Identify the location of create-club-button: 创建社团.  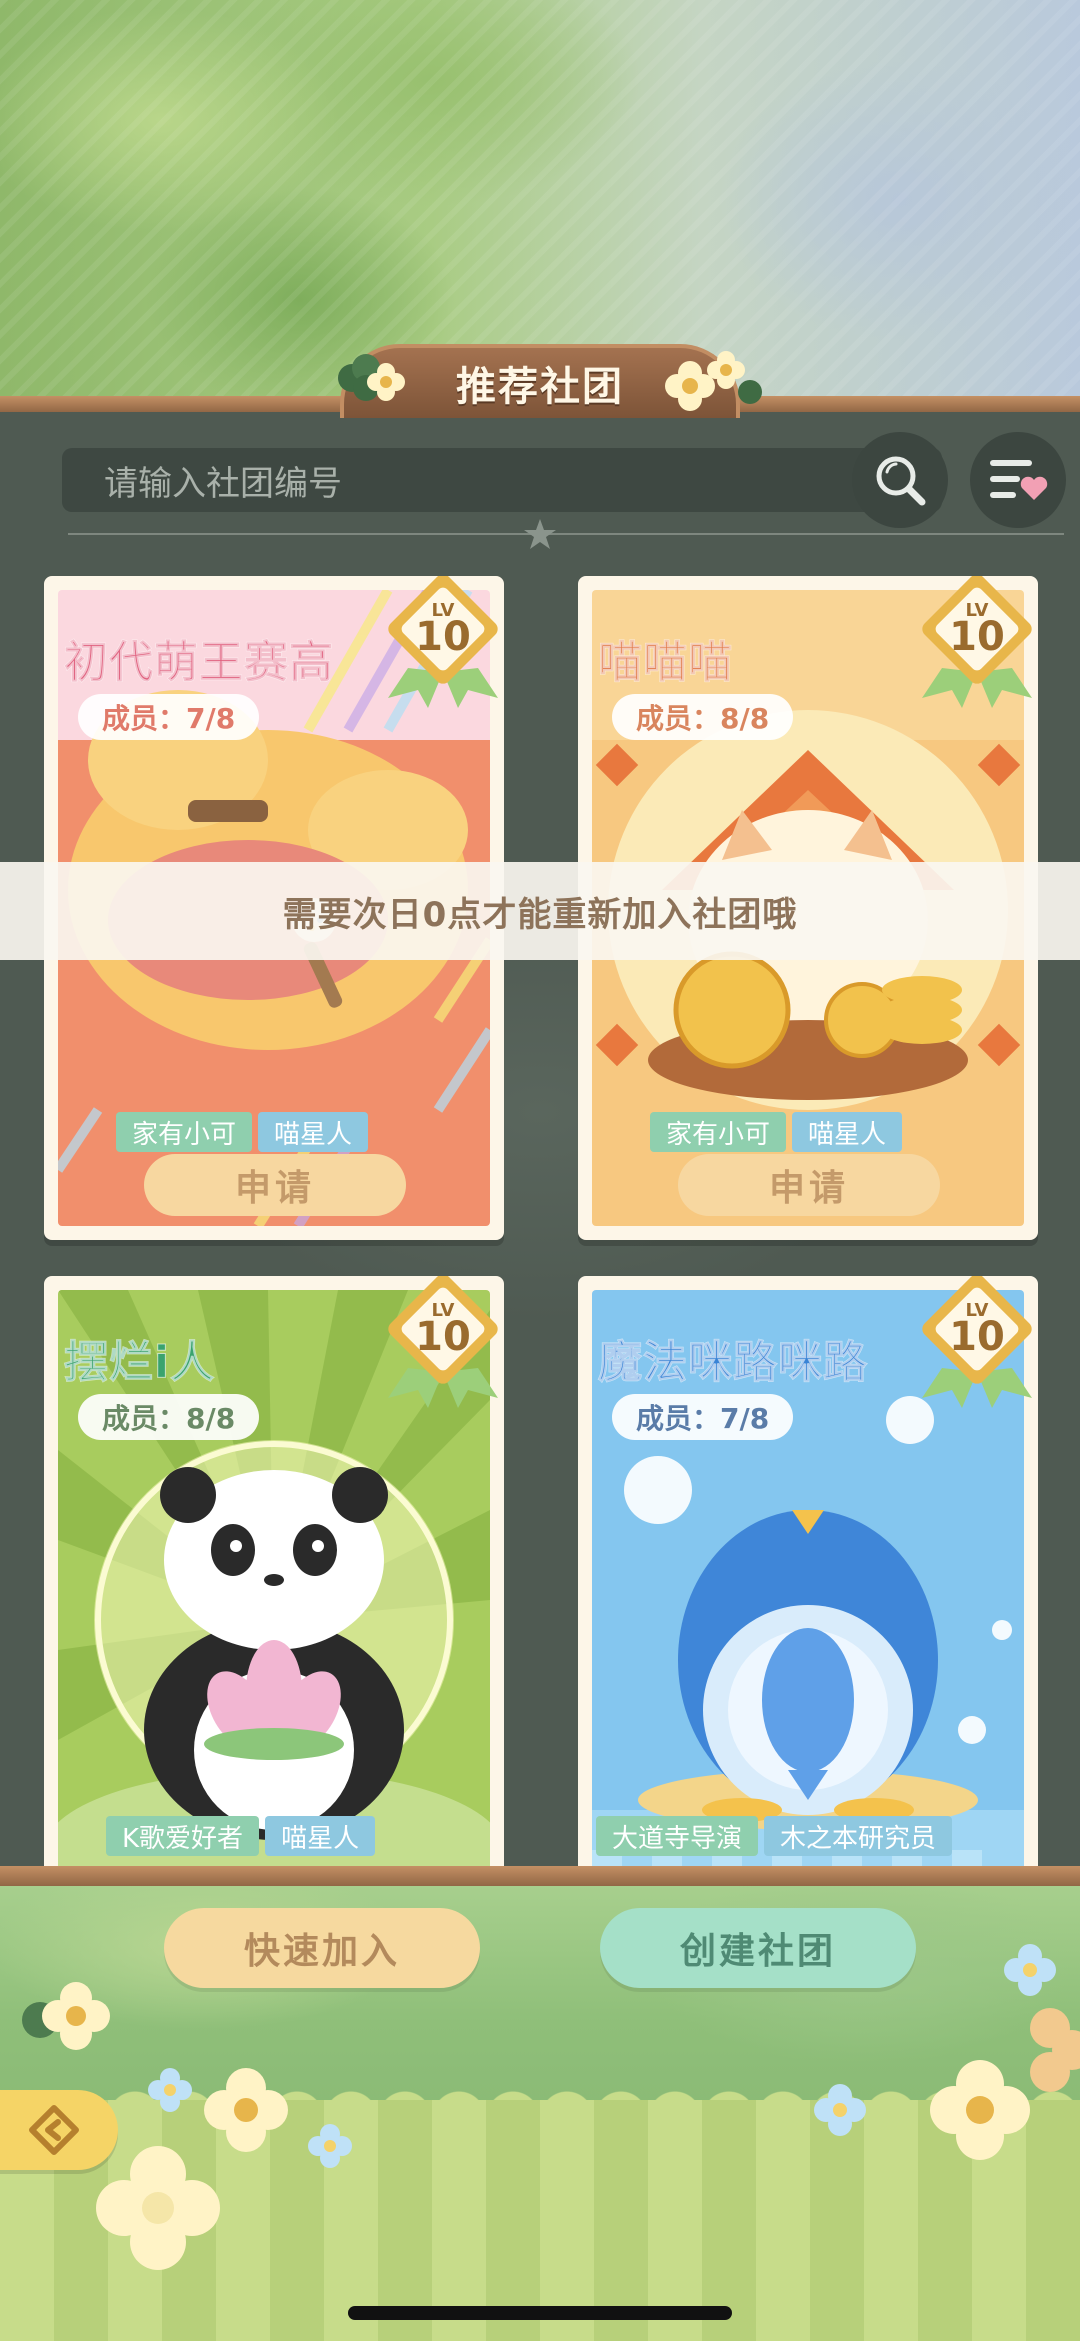
(758, 1948).